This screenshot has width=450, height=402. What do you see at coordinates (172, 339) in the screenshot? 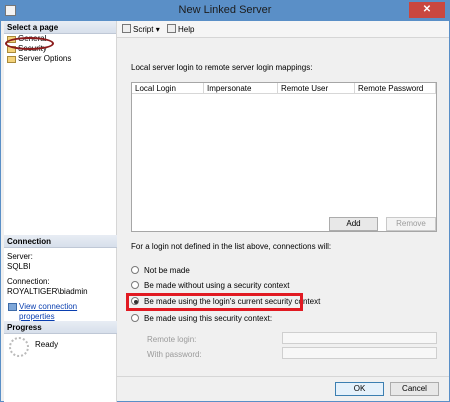
I see `remote-login-label: Remote login:` at bounding box center [172, 339].